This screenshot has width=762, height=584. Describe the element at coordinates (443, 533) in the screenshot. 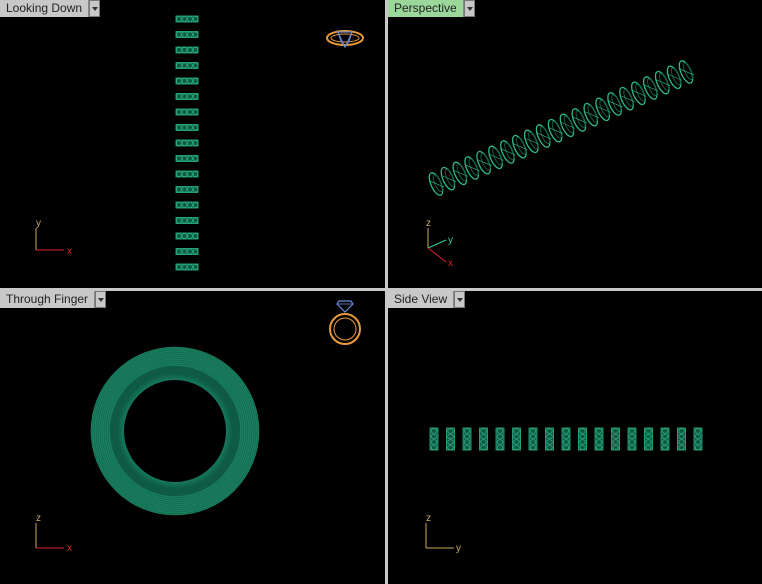

I see `axis-triad-side: z y` at that location.